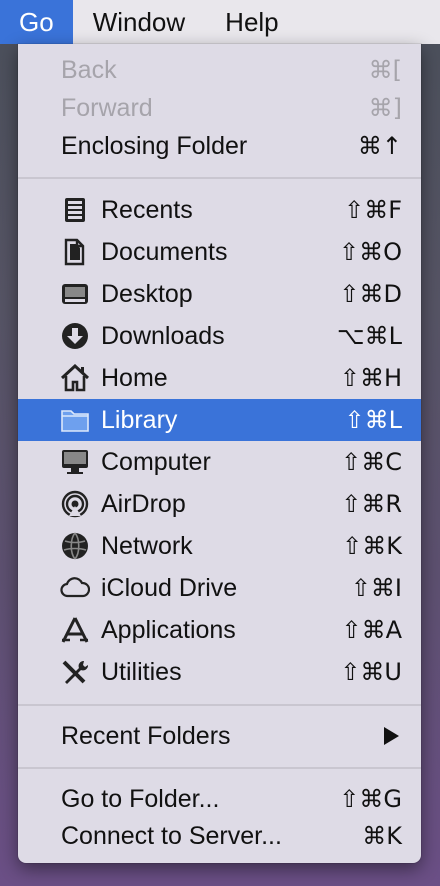 Image resolution: width=440 pixels, height=886 pixels. What do you see at coordinates (219, 378) in the screenshot?
I see `menu-item-home: Home ⇧⌘H` at bounding box center [219, 378].